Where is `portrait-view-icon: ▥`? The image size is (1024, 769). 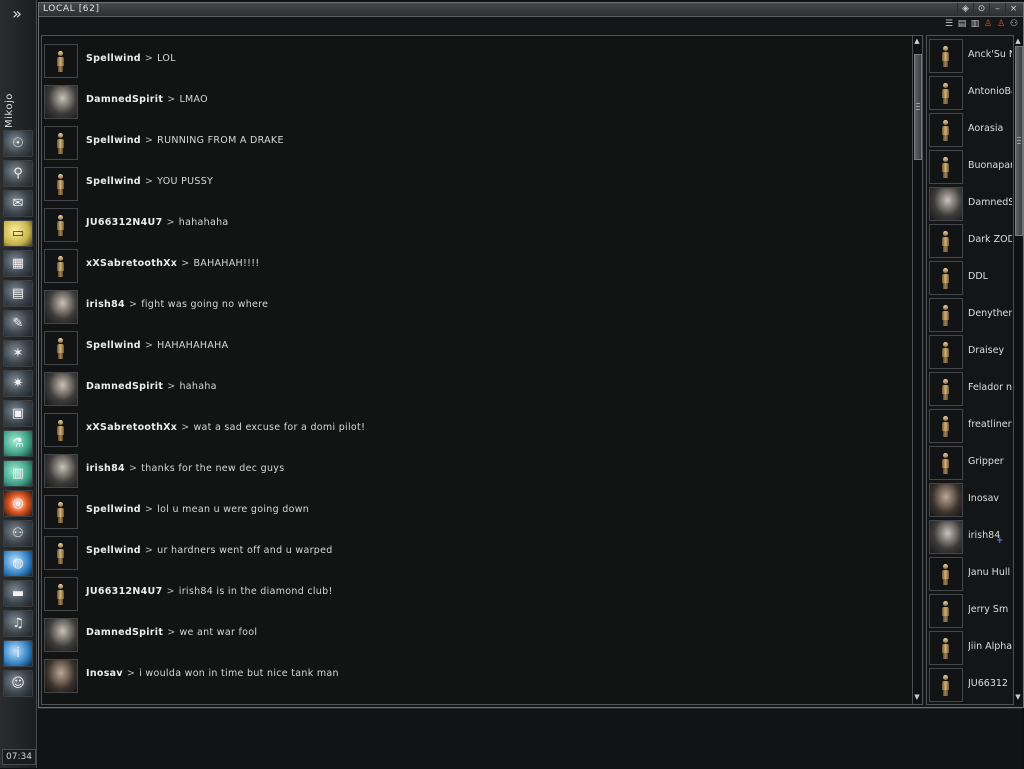 portrait-view-icon: ▥ is located at coordinates (975, 24).